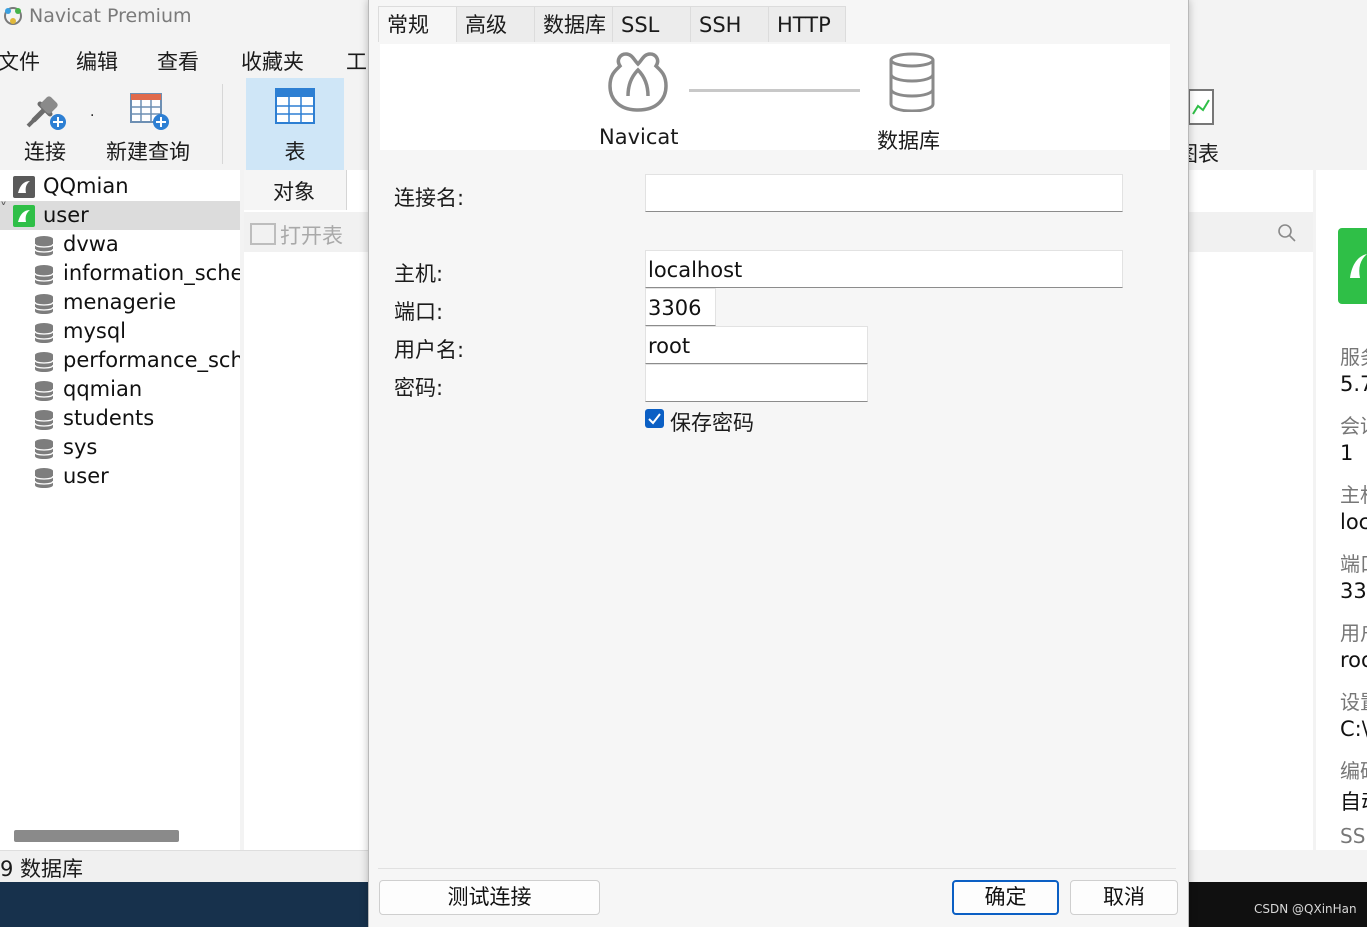  I want to click on checkmark-icon, so click(654, 419).